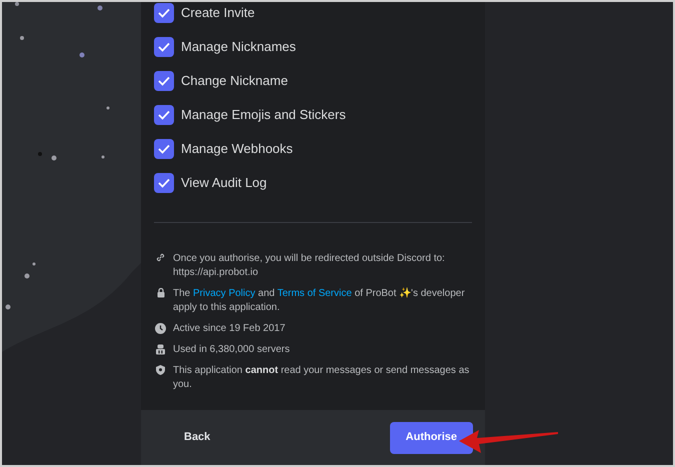 Image resolution: width=675 pixels, height=467 pixels. Describe the element at coordinates (231, 350) in the screenshot. I see `info-text: Used in 6,380,000 servers` at that location.